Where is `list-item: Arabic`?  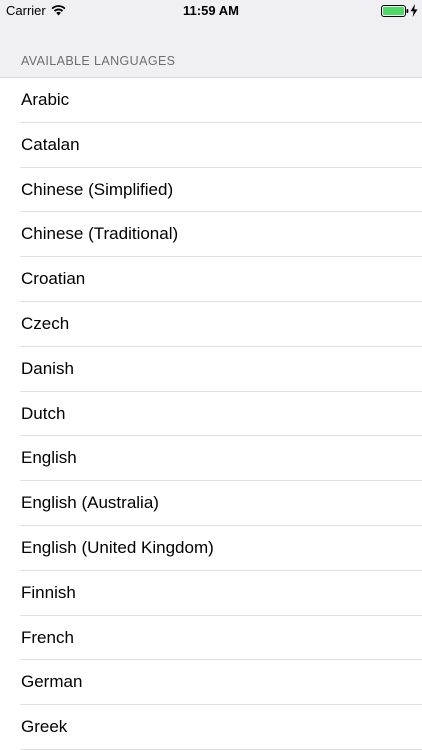 list-item: Arabic is located at coordinates (211, 100).